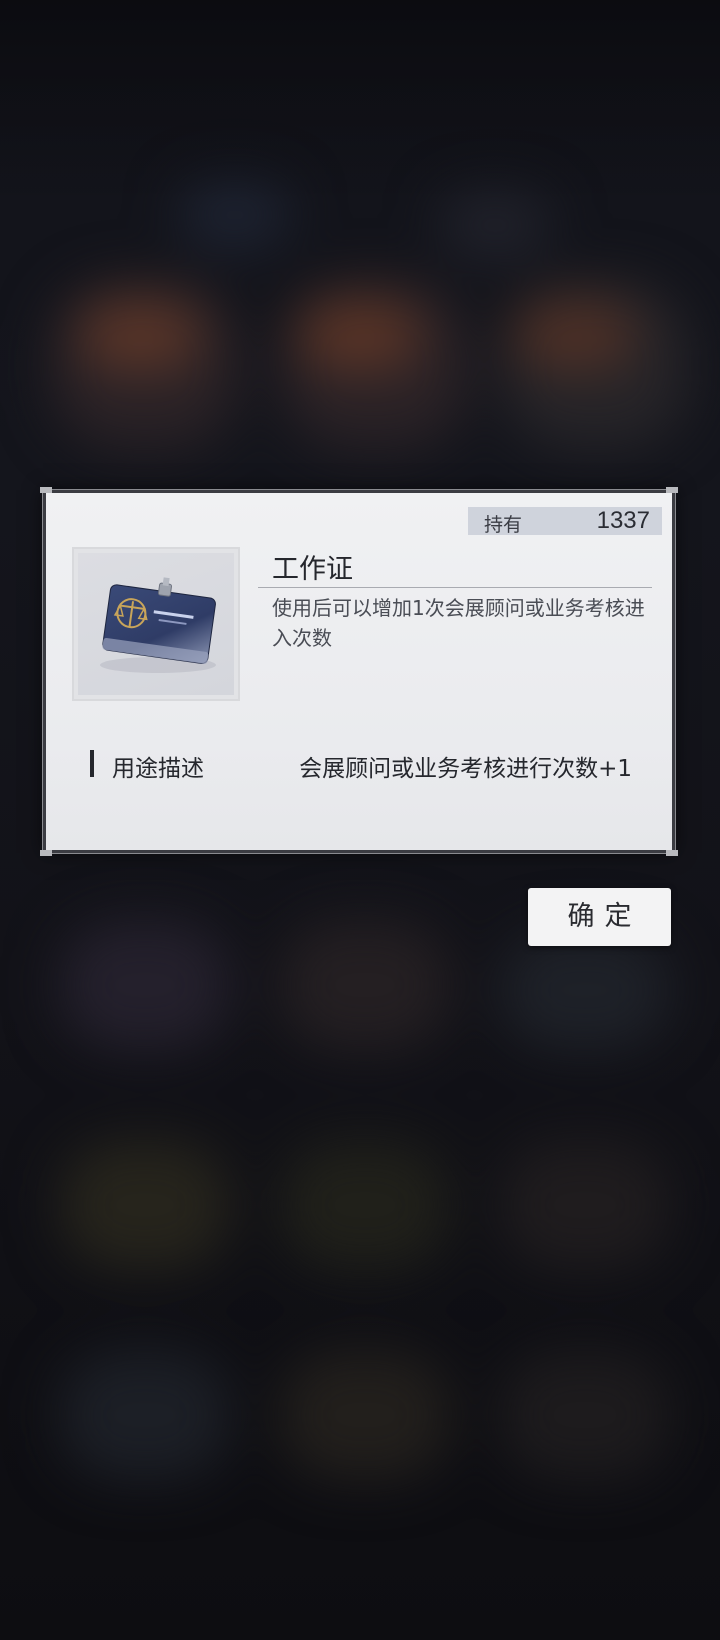  What do you see at coordinates (312, 569) in the screenshot?
I see `item-name: 工作证` at bounding box center [312, 569].